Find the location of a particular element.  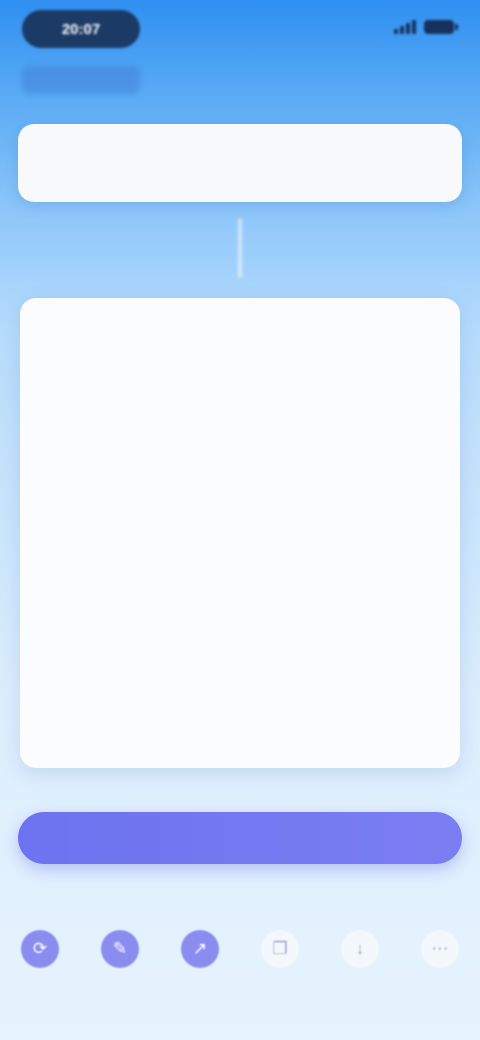

header-back-area is located at coordinates (81, 80).